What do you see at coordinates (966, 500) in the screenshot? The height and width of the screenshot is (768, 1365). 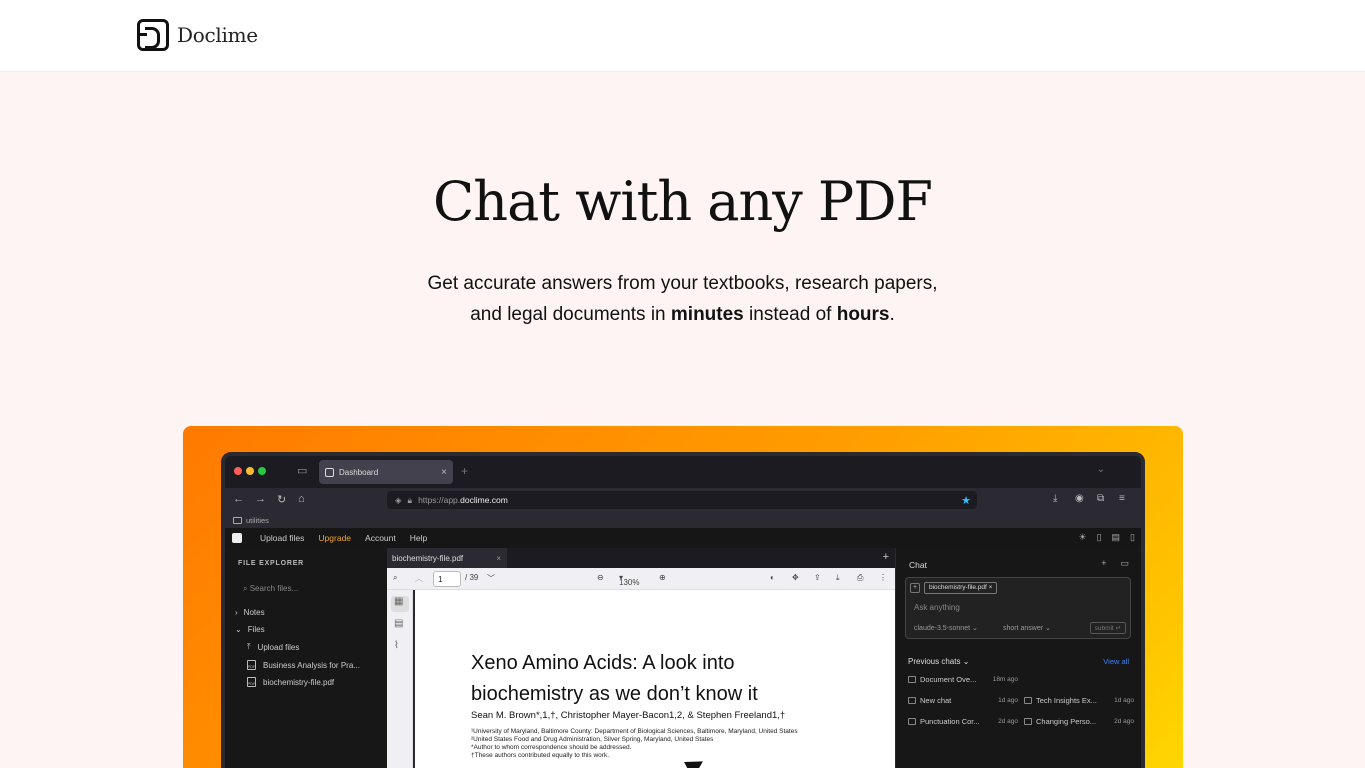 I see `bookmark-star-icon: ★` at bounding box center [966, 500].